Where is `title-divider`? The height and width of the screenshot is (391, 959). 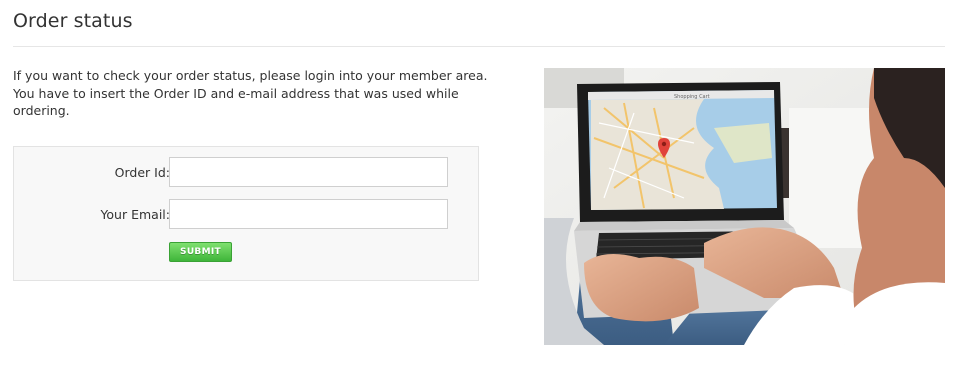
title-divider is located at coordinates (479, 46).